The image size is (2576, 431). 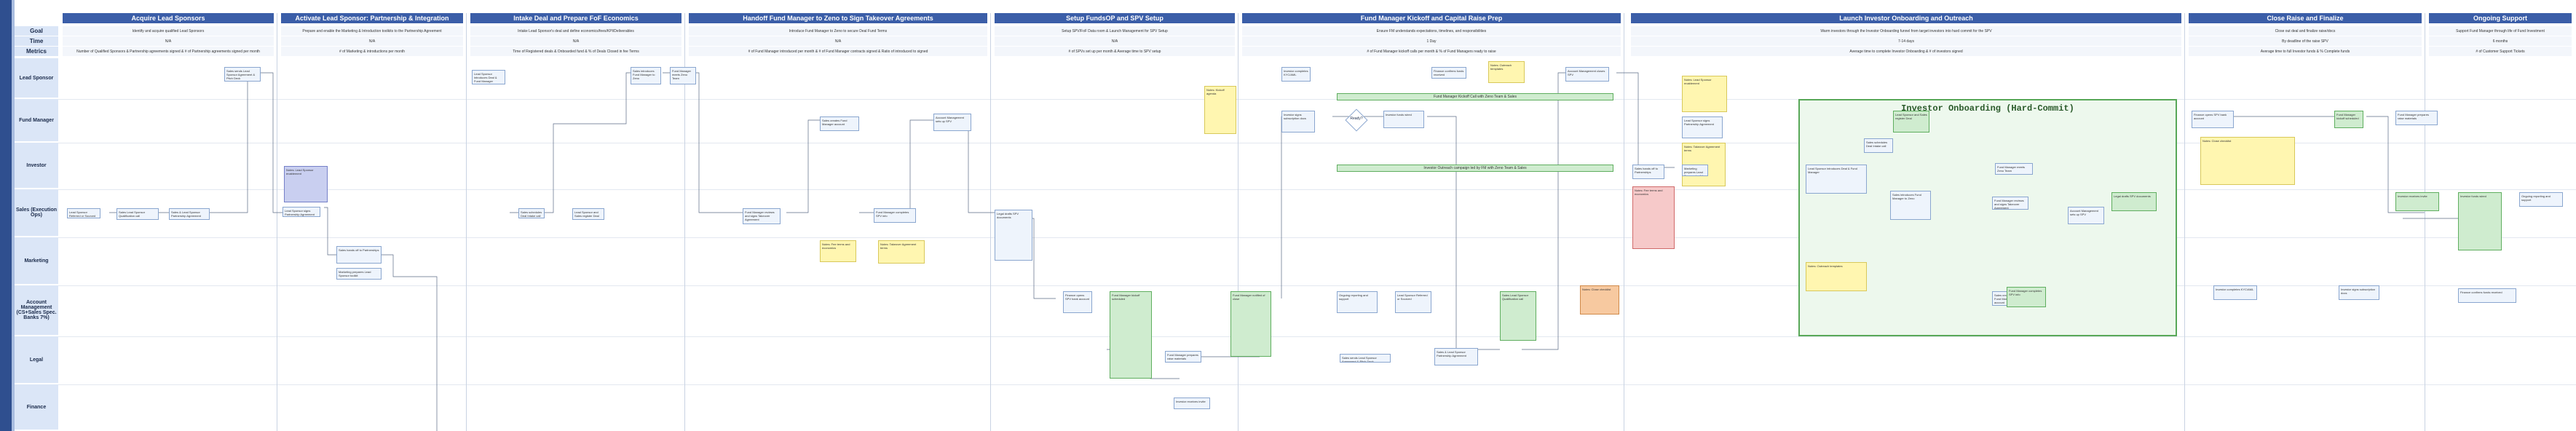 What do you see at coordinates (1250, 324) in the screenshot?
I see `flow-step: Fund Manager notified of close` at bounding box center [1250, 324].